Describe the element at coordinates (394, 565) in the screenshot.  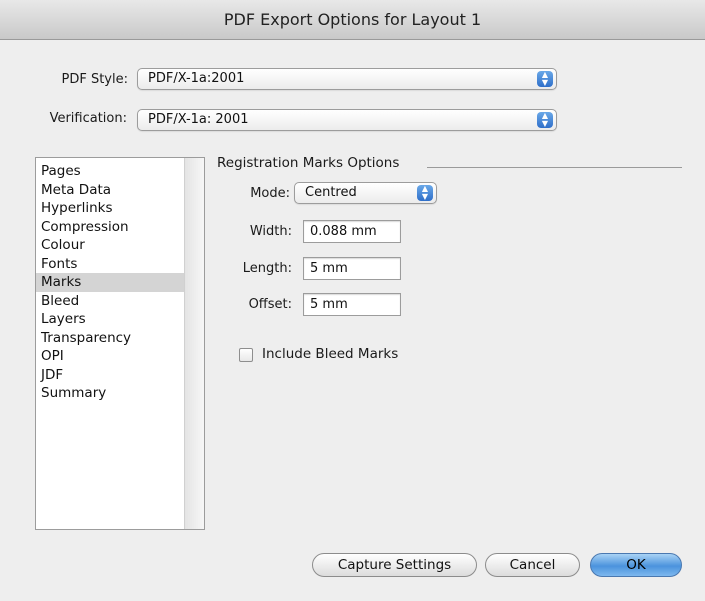
I see `capture-settings-button: Capture Settings` at that location.